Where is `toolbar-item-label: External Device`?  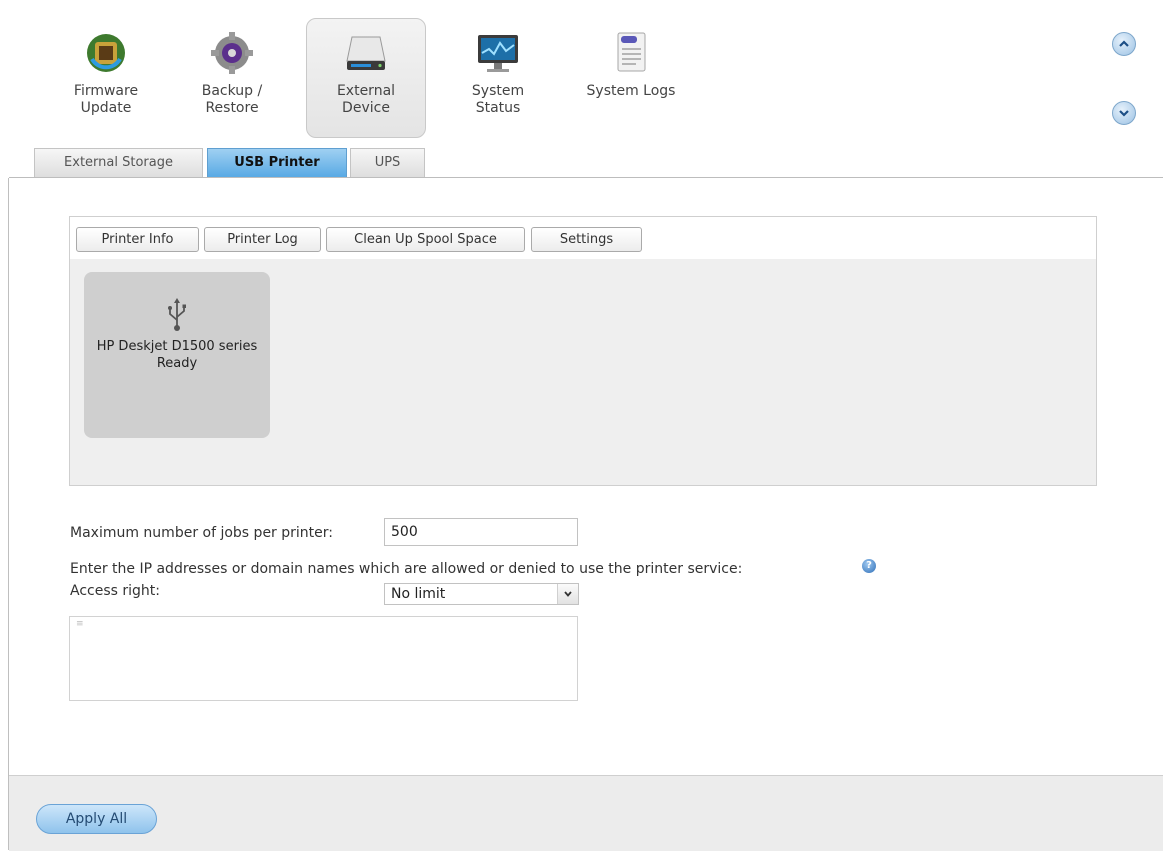 toolbar-item-label: External Device is located at coordinates (366, 99).